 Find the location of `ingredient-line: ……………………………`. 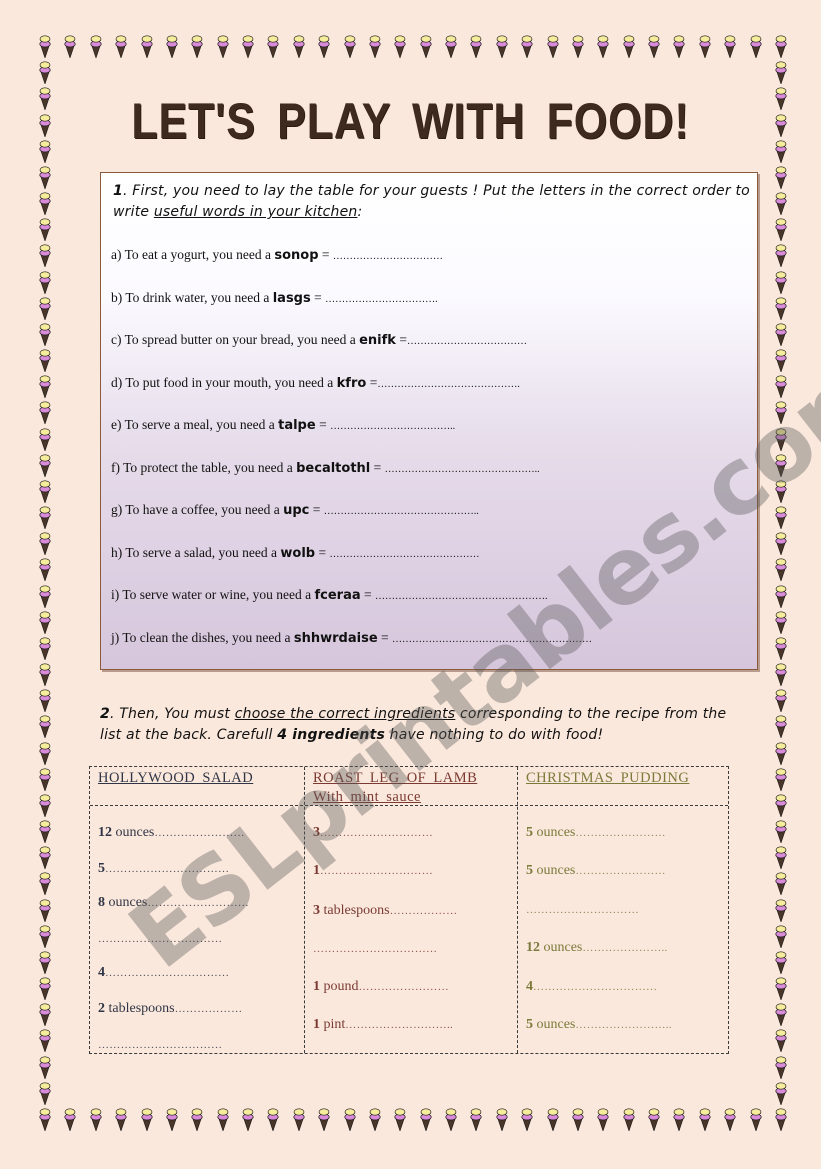

ingredient-line: …………………………… is located at coordinates (160, 939).